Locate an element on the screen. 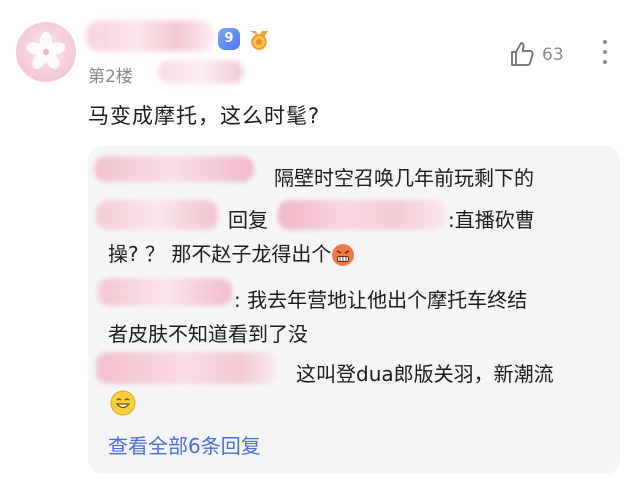 The height and width of the screenshot is (478, 640). sakura-avatar-icon is located at coordinates (46, 50).